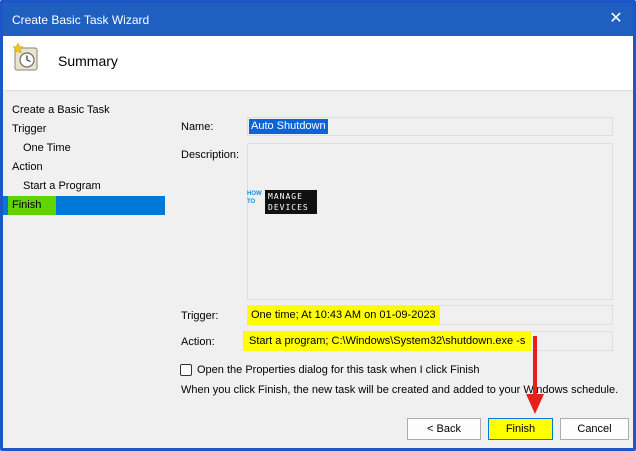 The width and height of the screenshot is (636, 451). What do you see at coordinates (29, 129) in the screenshot?
I see `step-label: Trigger` at bounding box center [29, 129].